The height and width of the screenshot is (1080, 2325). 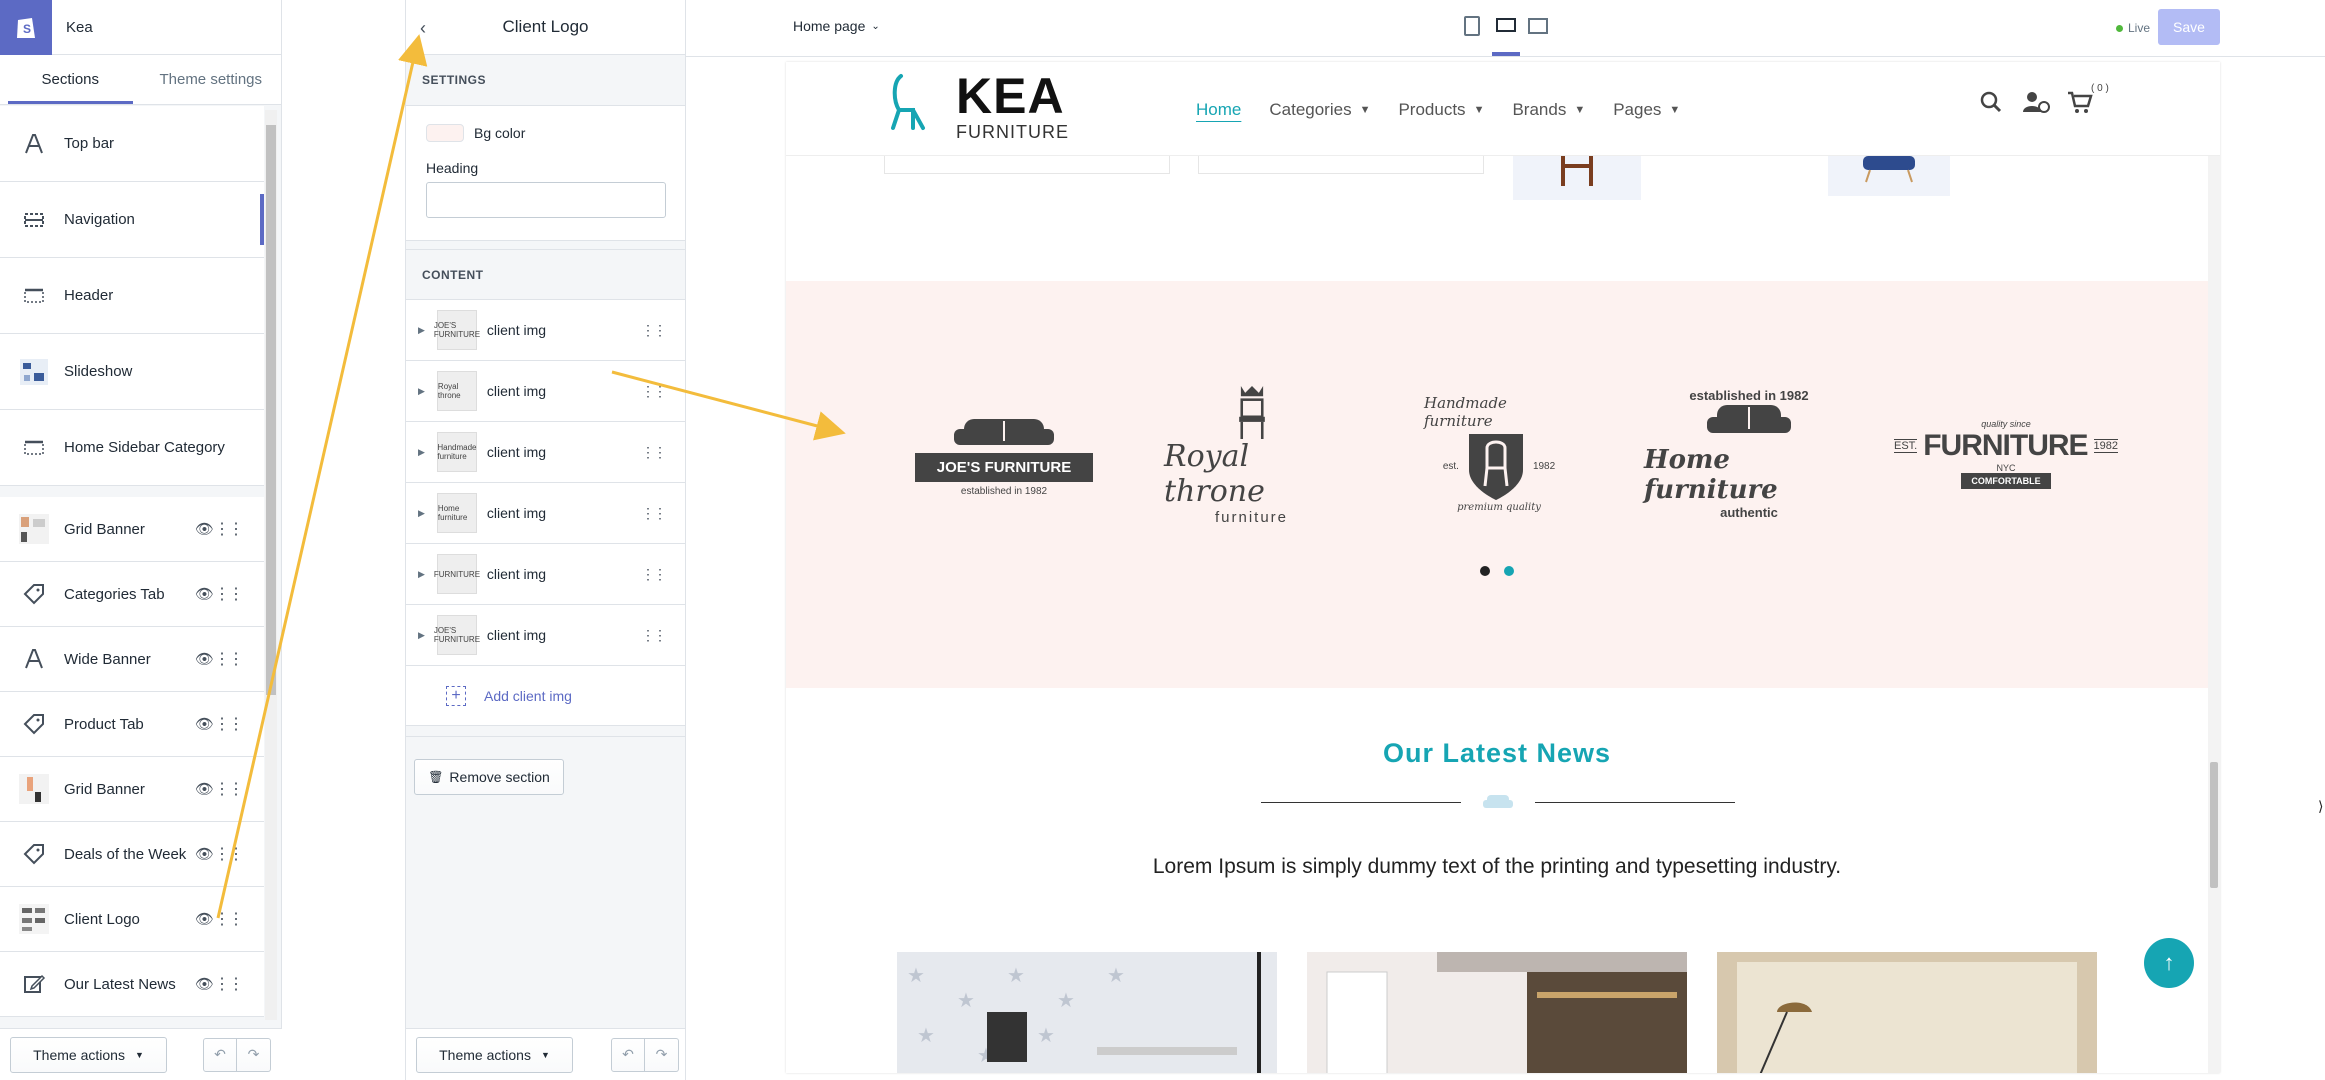 I want to click on nav-pages: Pages ▼, so click(x=1646, y=110).